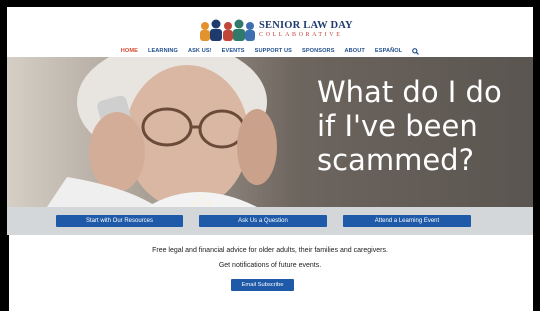  What do you see at coordinates (233, 51) in the screenshot?
I see `nav-events: EVENTS` at bounding box center [233, 51].